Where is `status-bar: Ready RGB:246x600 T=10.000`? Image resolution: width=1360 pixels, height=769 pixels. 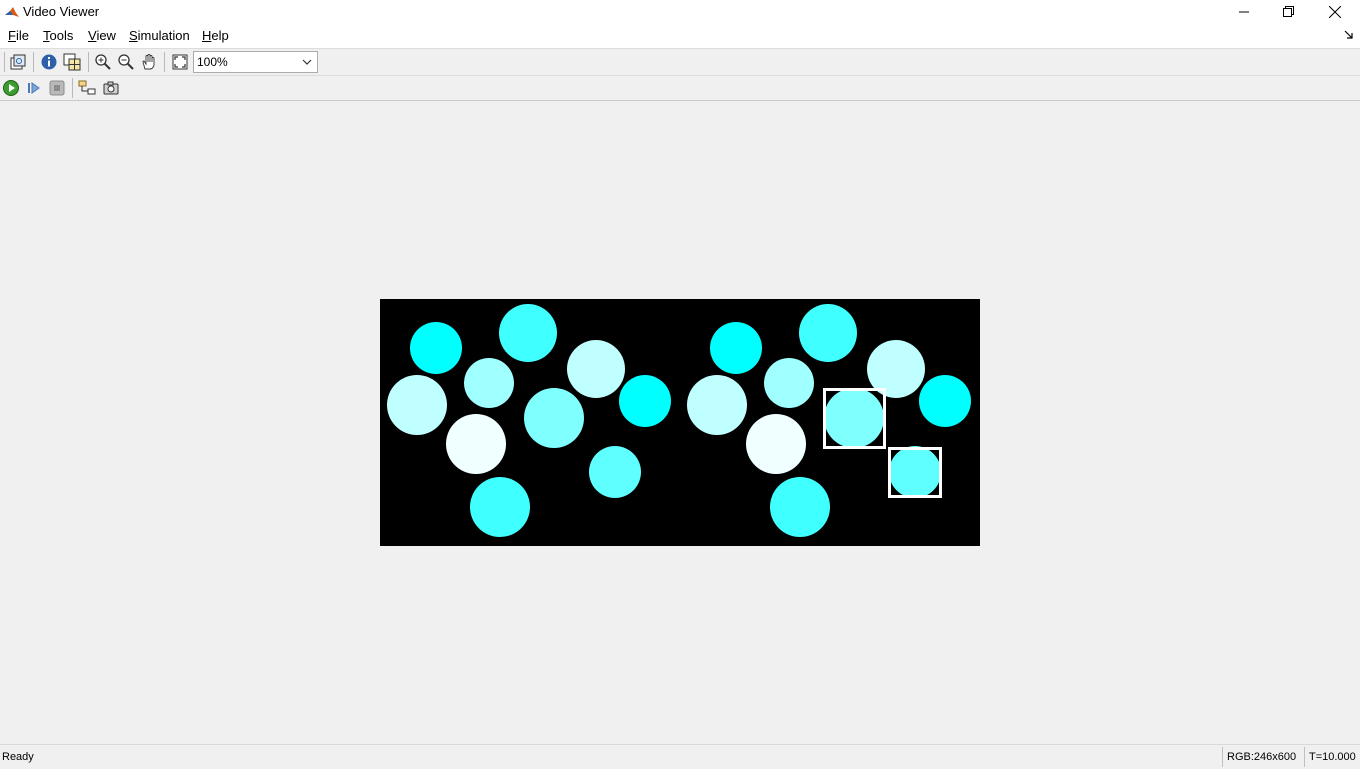
status-bar: Ready RGB:246x600 T=10.000 is located at coordinates (680, 756).